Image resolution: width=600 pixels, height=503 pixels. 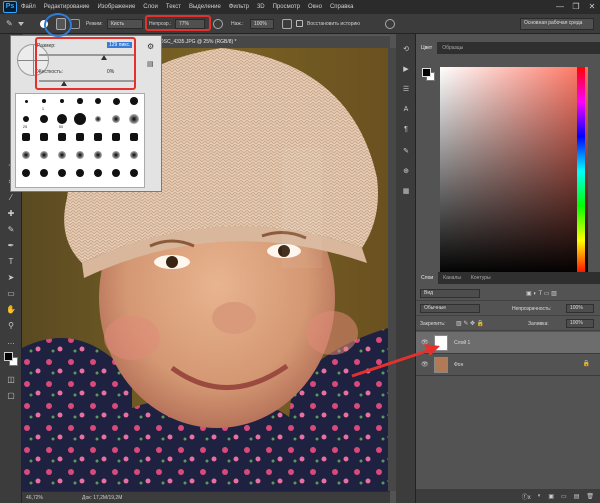 I want to click on layer-row-1: 👁 Слой 1, so click(x=508, y=343).